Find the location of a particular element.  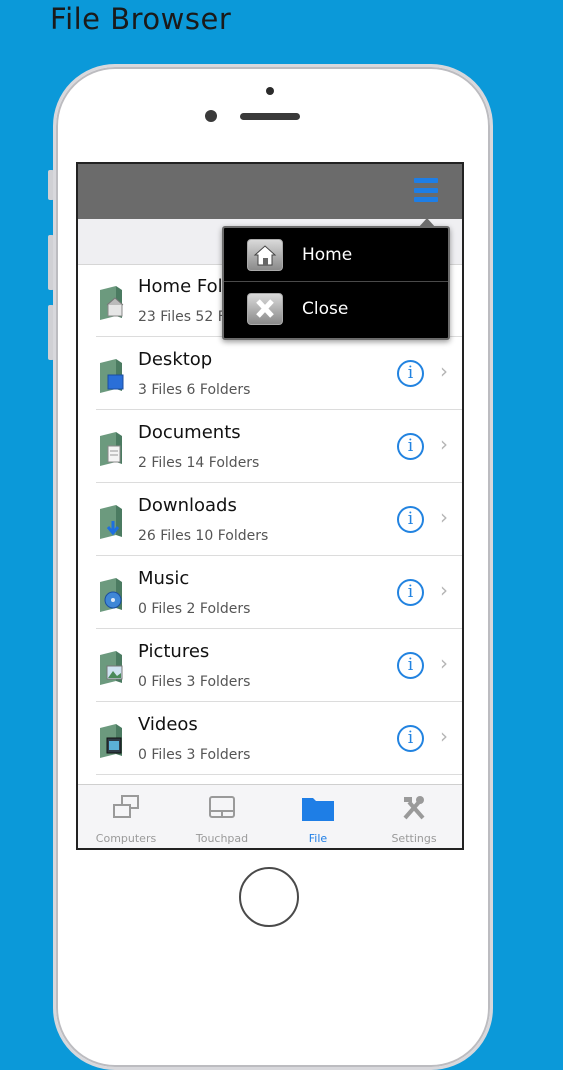

top-bar is located at coordinates (270, 191).